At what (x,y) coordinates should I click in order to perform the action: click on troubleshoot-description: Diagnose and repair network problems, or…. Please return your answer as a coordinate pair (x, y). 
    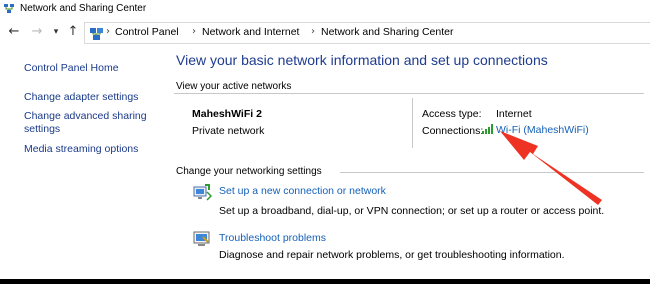
    Looking at the image, I should click on (392, 255).